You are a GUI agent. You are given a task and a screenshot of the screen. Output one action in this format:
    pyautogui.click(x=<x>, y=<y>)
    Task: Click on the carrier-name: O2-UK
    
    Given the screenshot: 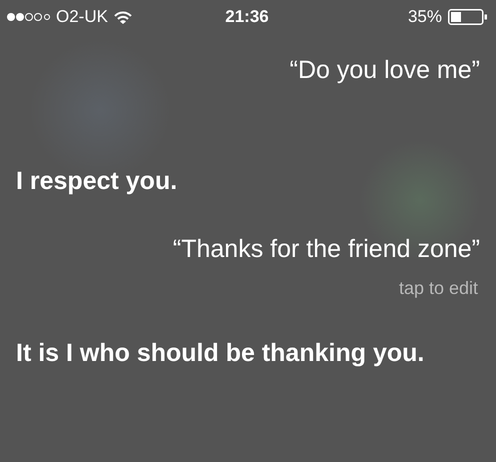 What is the action you would take?
    pyautogui.click(x=82, y=17)
    